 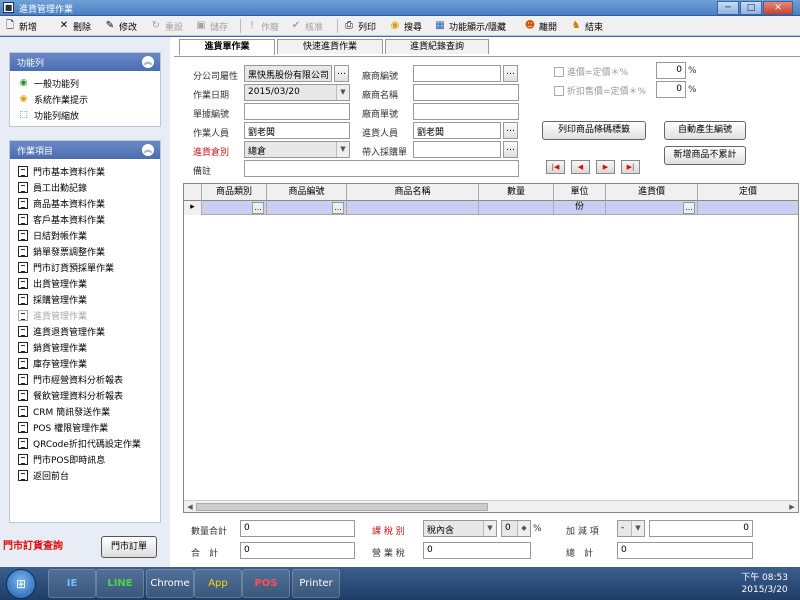 What do you see at coordinates (52, 283) in the screenshot?
I see `task-item: 出貨管理作業` at bounding box center [52, 283].